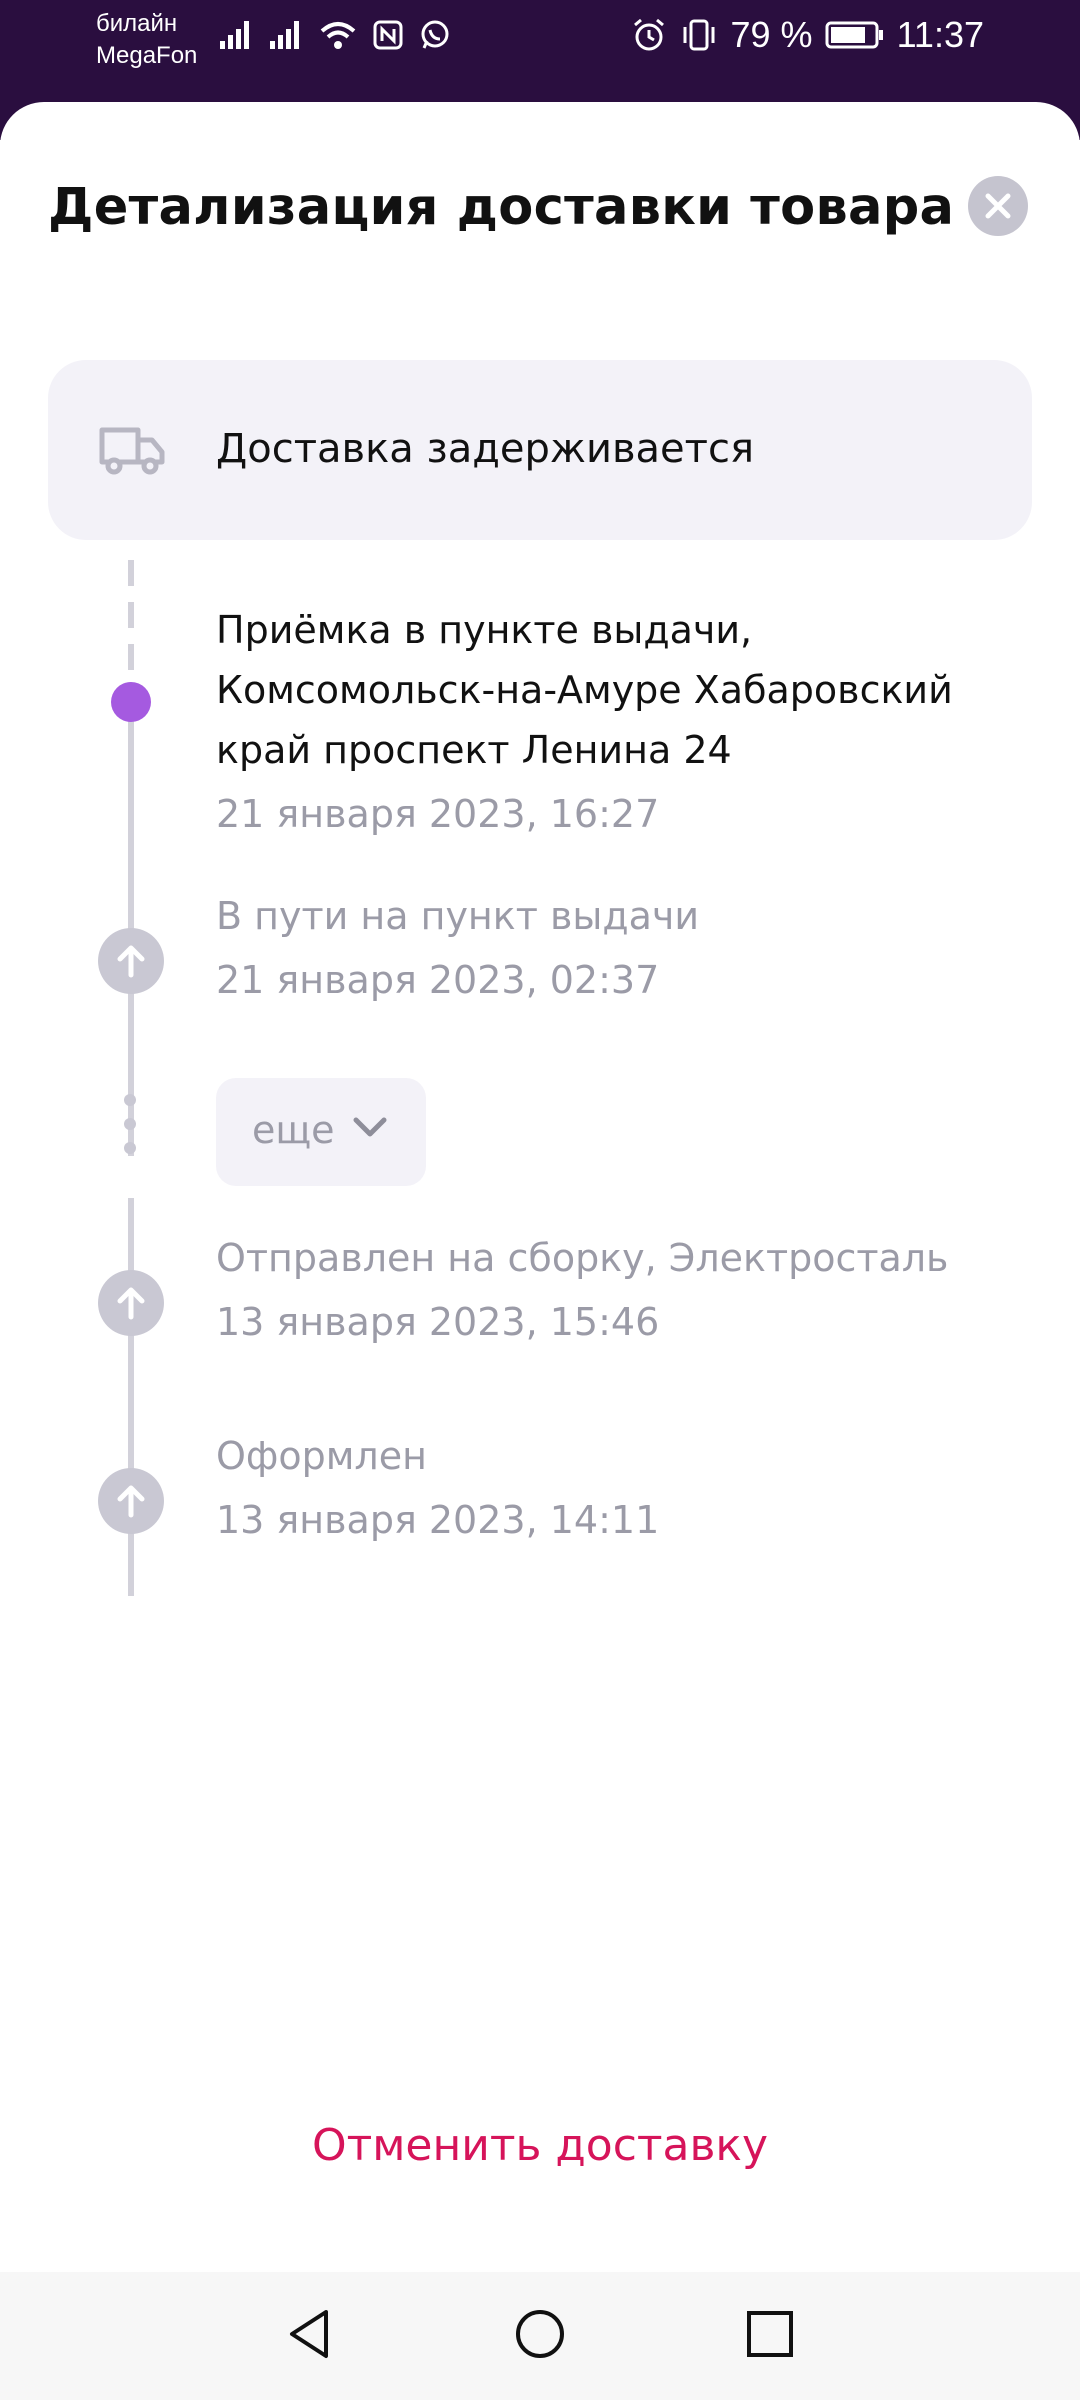  I want to click on event-date: 21 января 2023, 16:27, so click(438, 814).